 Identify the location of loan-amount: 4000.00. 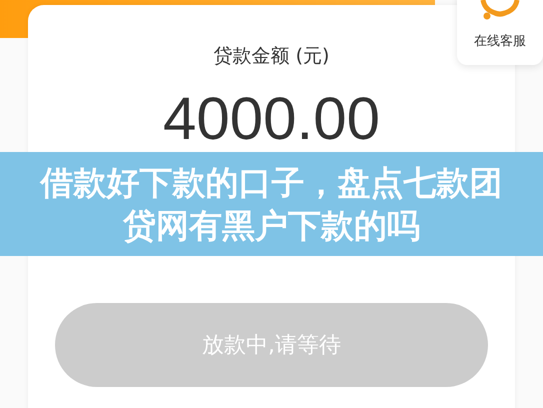
(271, 119).